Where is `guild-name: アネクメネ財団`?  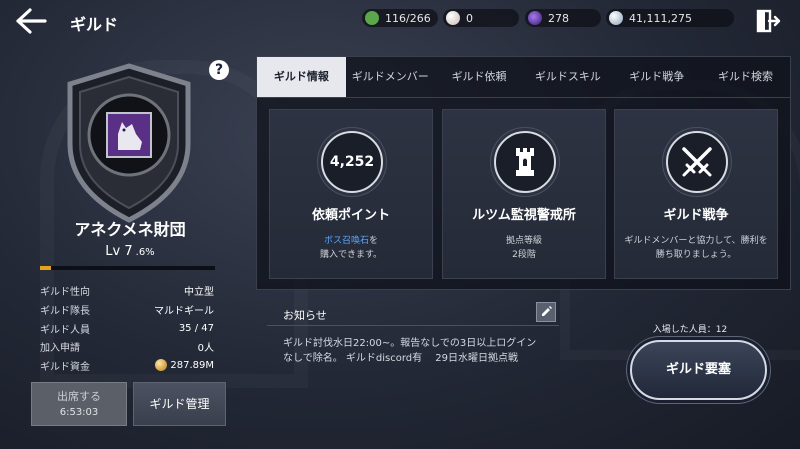 guild-name: アネクメネ財団 is located at coordinates (130, 229).